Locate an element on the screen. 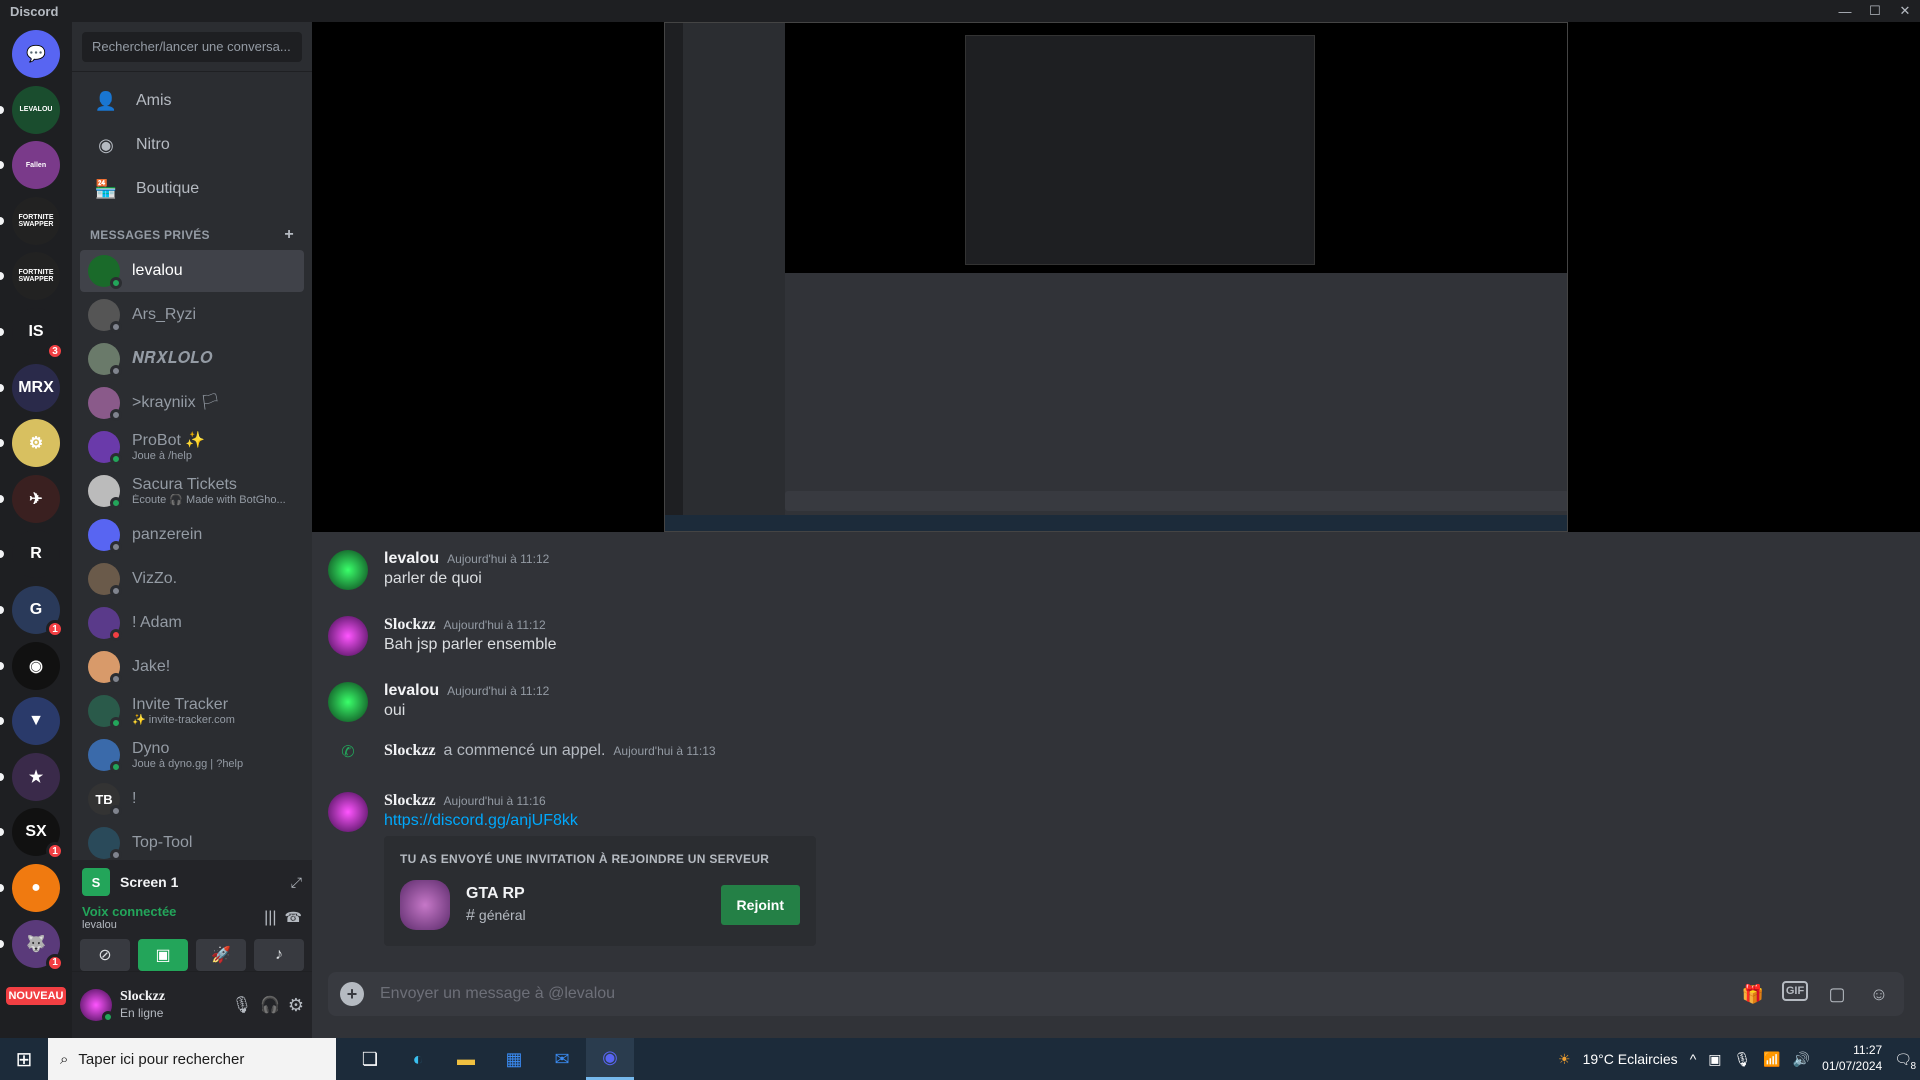 The height and width of the screenshot is (1080, 1920). dm-item: ProBot ✨ Joue à /help is located at coordinates (192, 447).